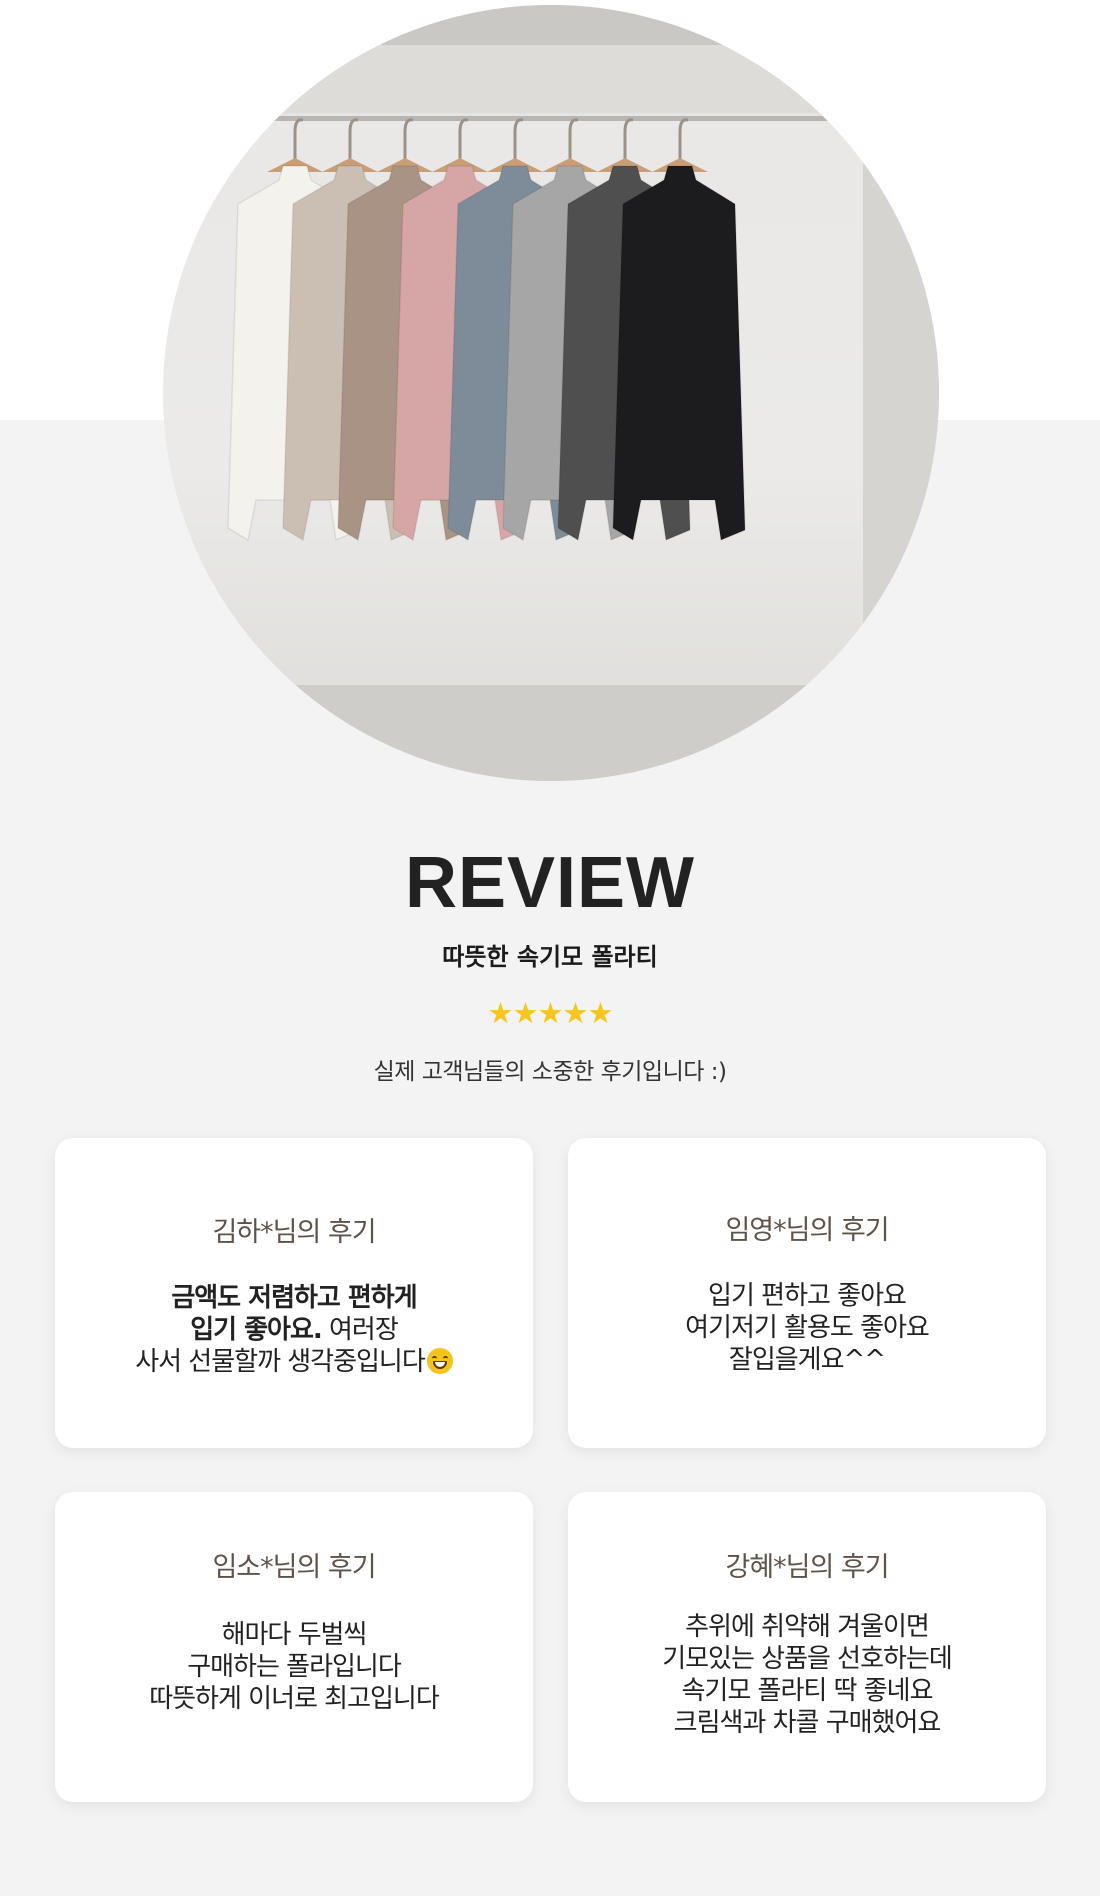 The width and height of the screenshot is (1100, 1896). I want to click on turtleneck-shirt, so click(679, 353).